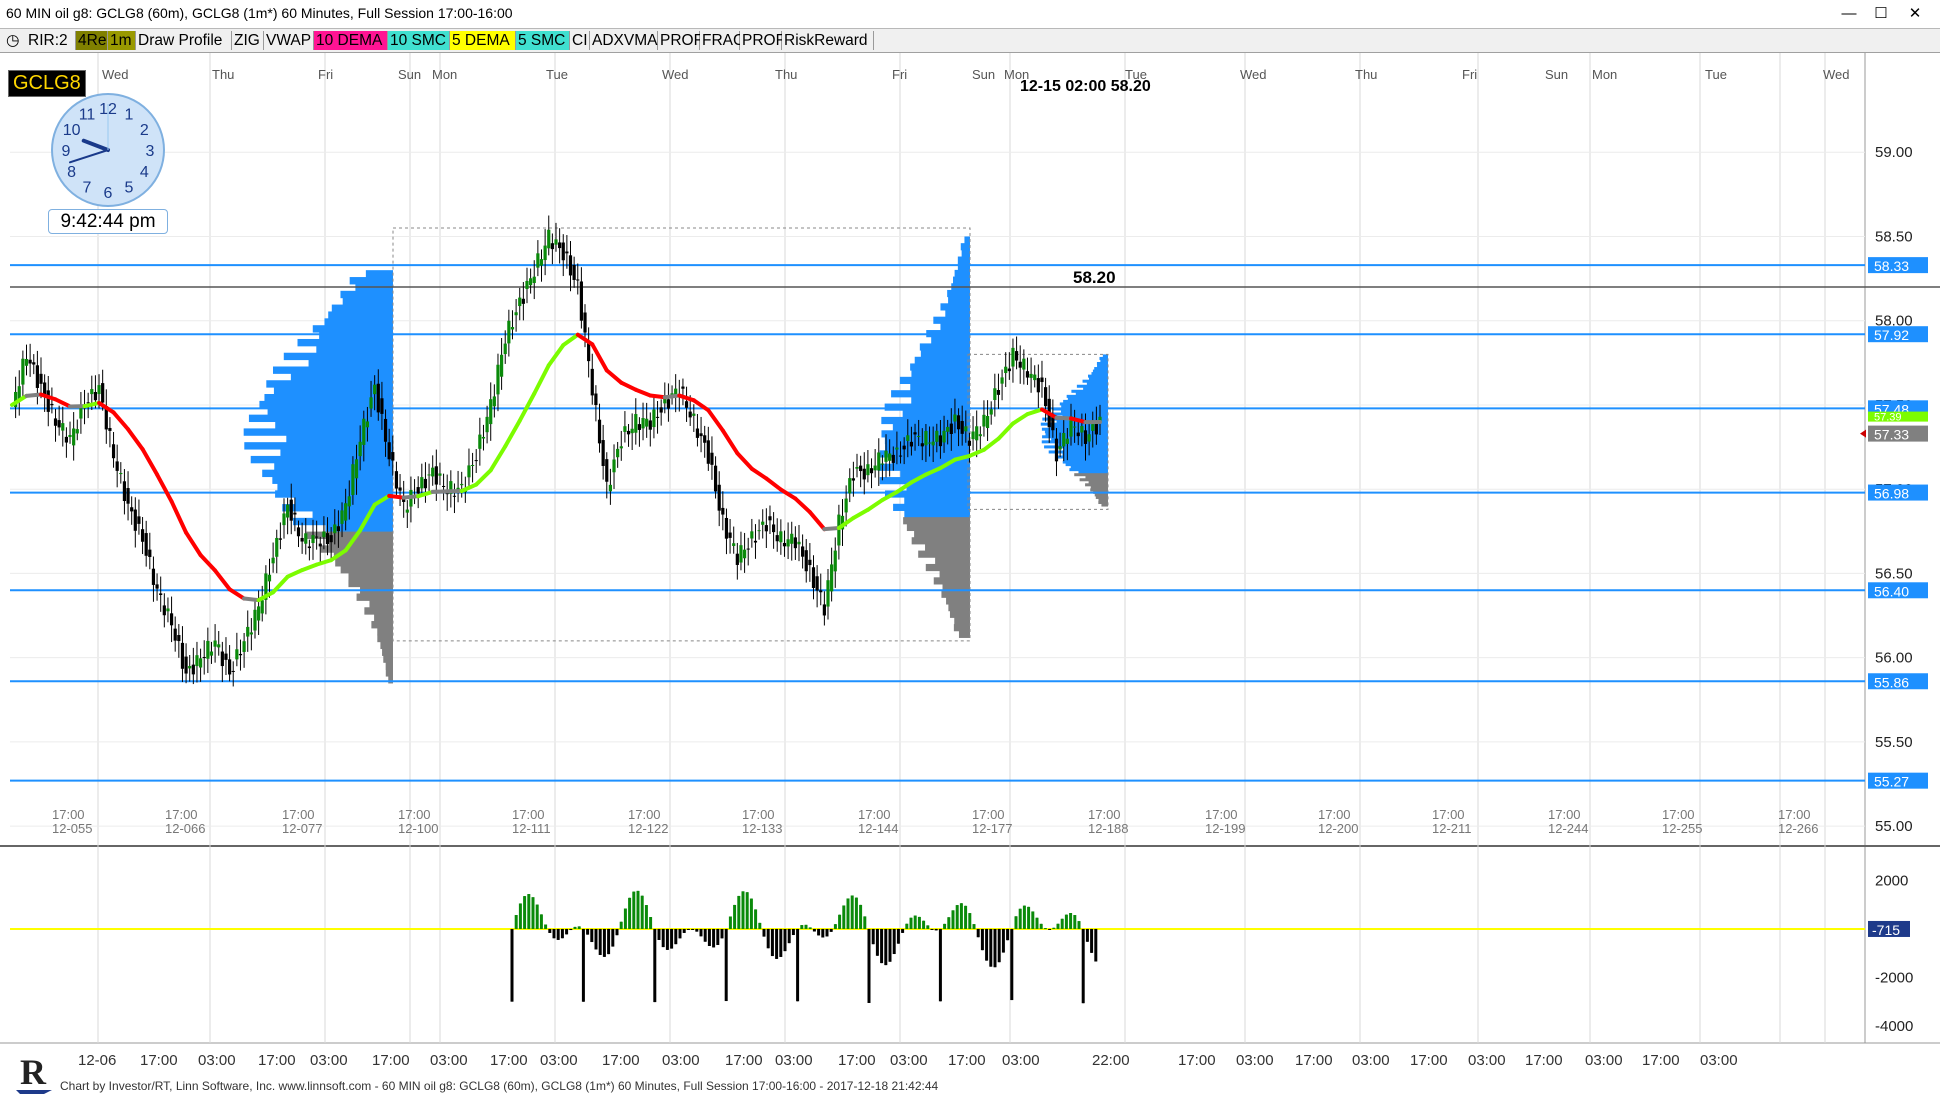  I want to click on session-bar-label: 12-077, so click(302, 828).